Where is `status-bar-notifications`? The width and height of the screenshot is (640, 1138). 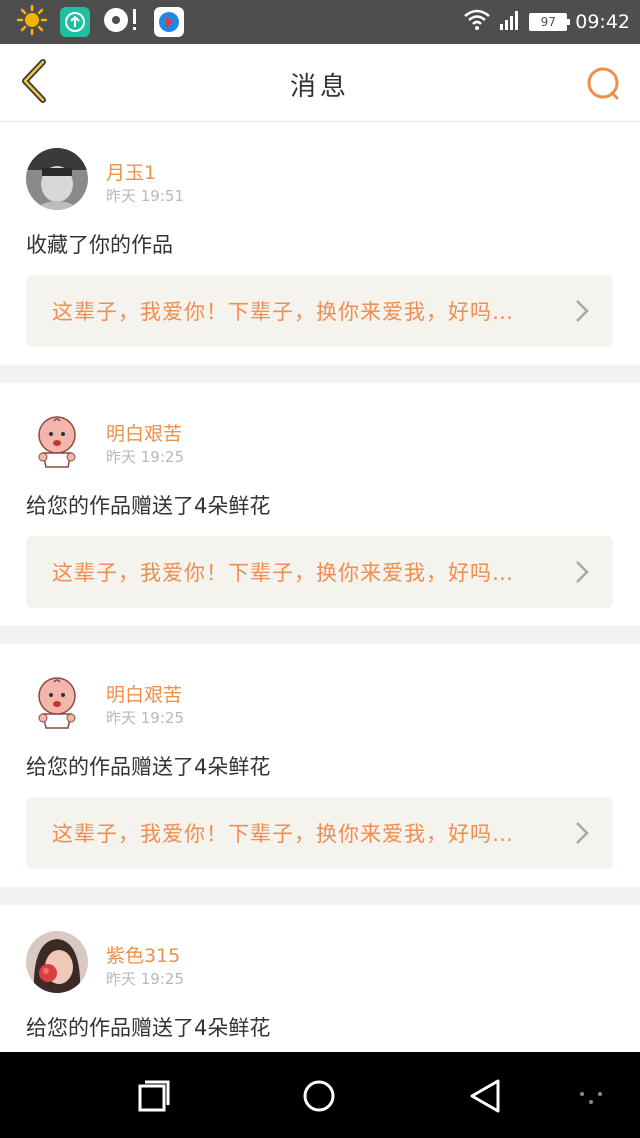 status-bar-notifications is located at coordinates (92, 22).